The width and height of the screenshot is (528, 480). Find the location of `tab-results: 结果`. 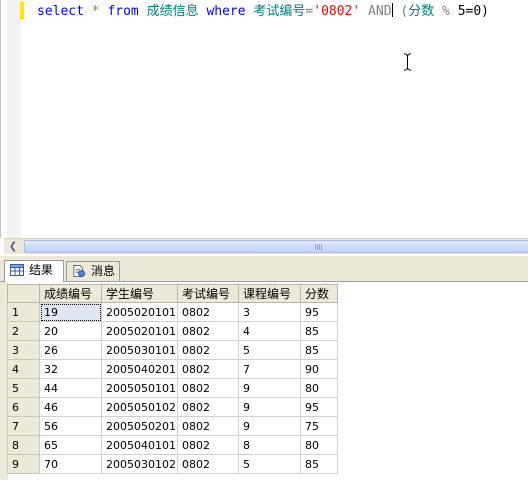

tab-results: 结果 is located at coordinates (34, 271).